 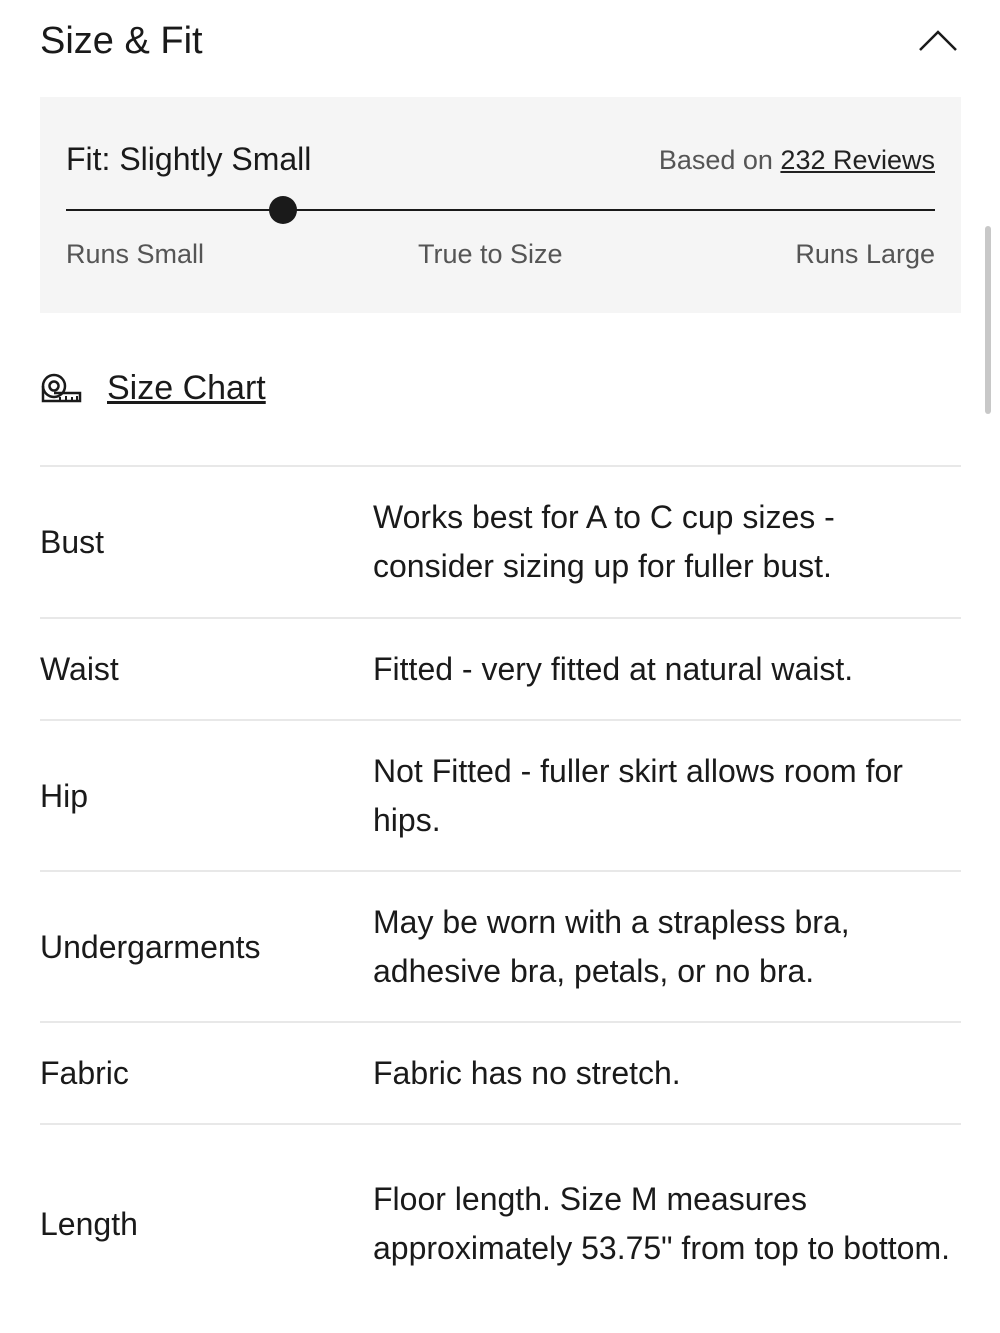 I want to click on detail-value: Fabric has no stretch., so click(x=527, y=1072).